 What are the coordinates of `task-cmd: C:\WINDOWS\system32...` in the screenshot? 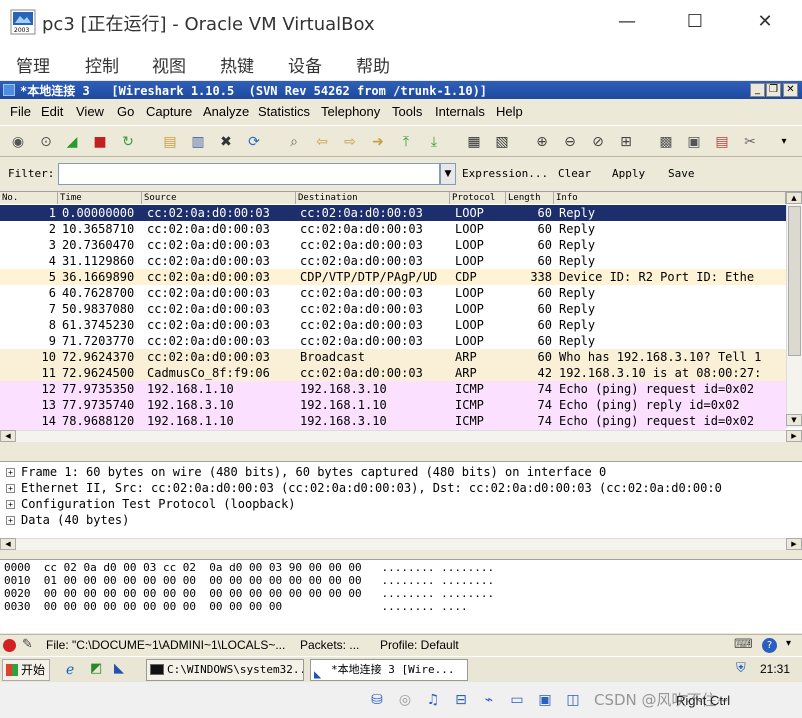 It's located at (225, 670).